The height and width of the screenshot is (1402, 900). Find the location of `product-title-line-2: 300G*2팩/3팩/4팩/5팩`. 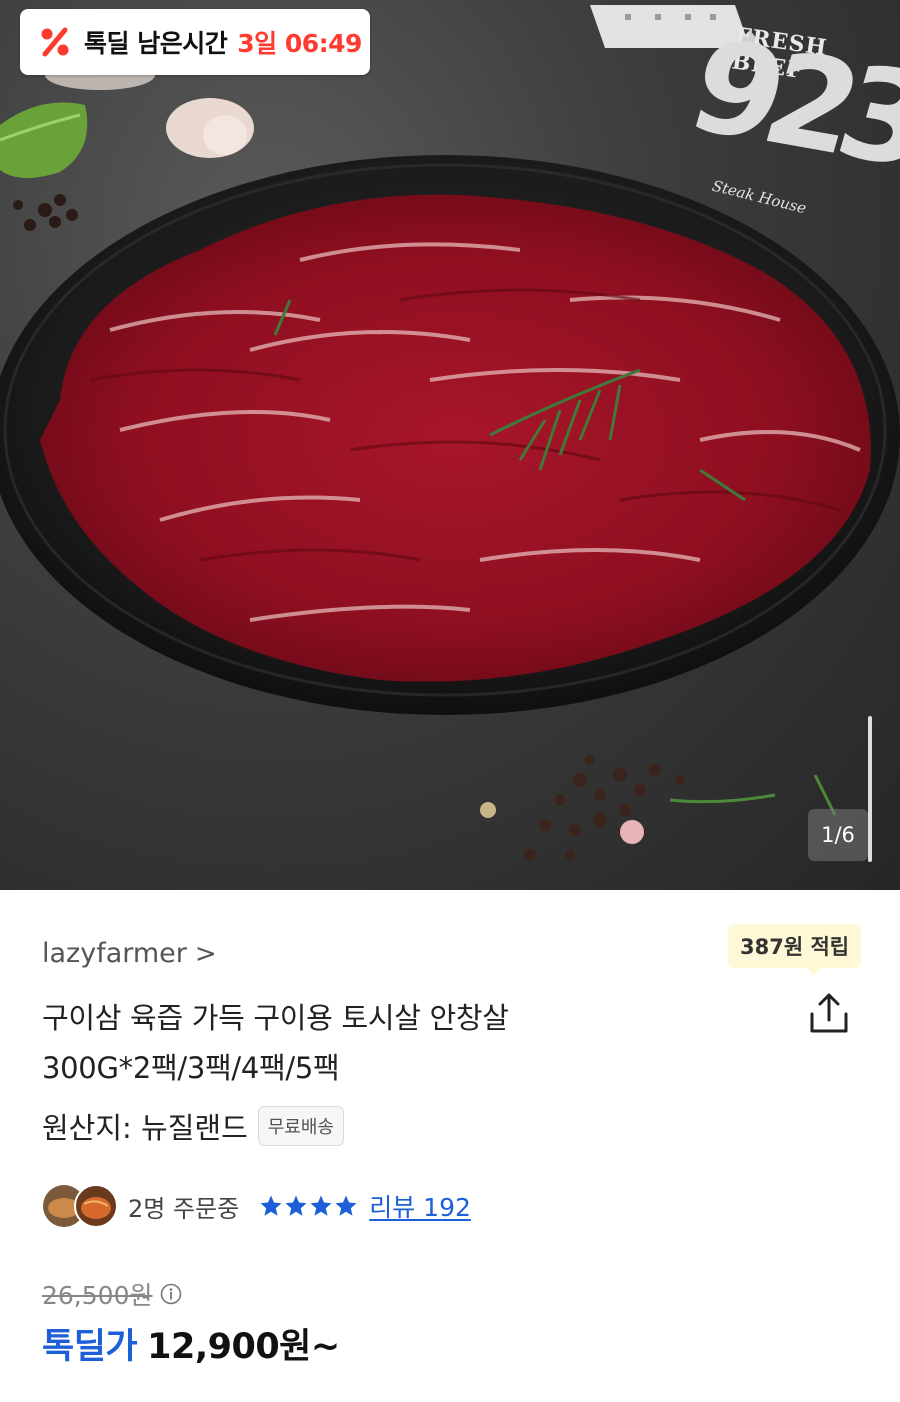

product-title-line-2: 300G*2팩/3팩/4팩/5팩 is located at coordinates (191, 1068).